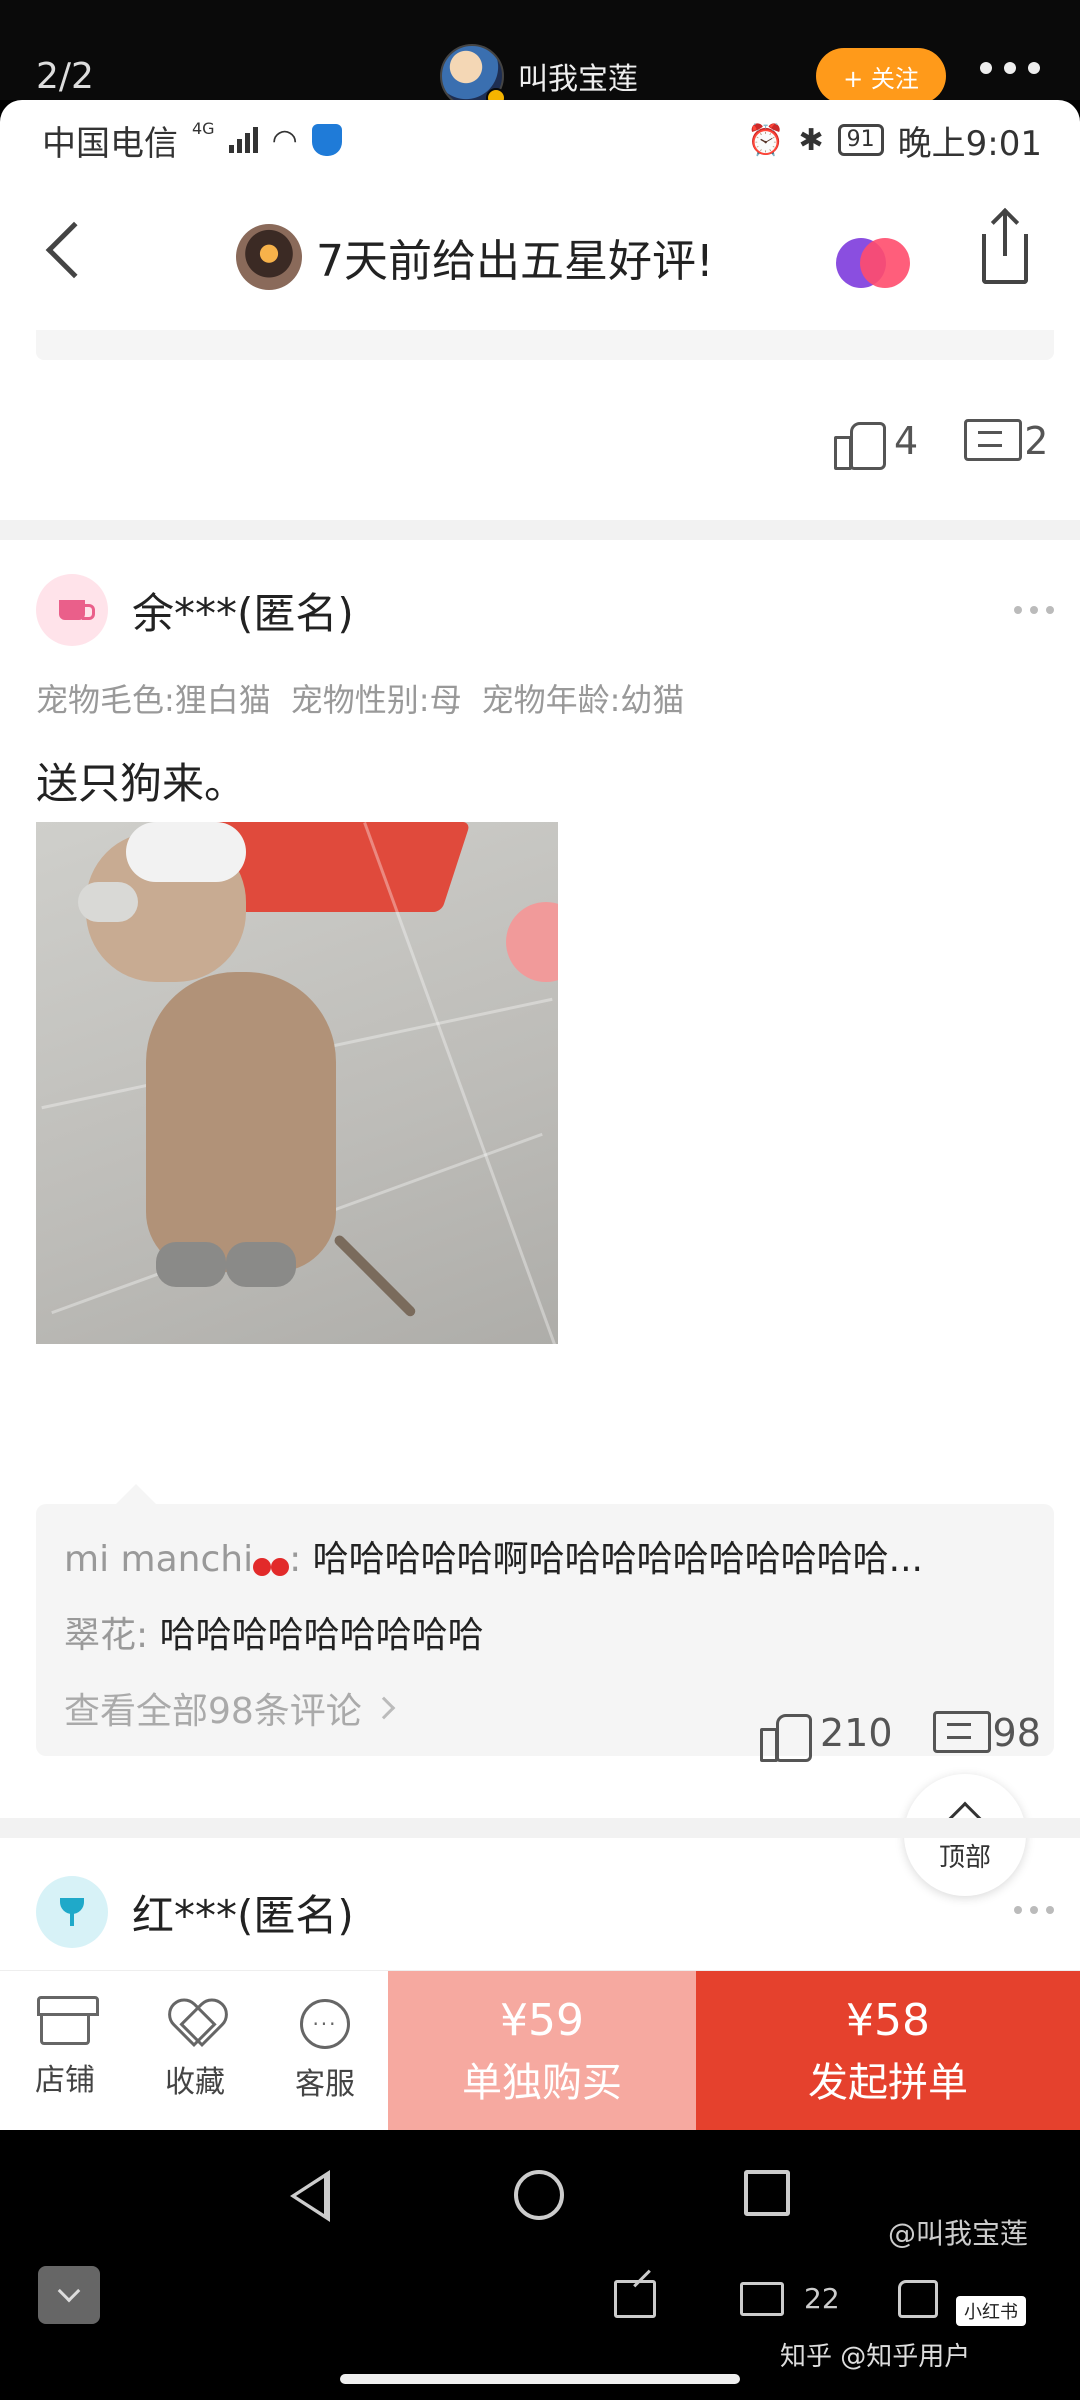  What do you see at coordinates (376, 700) in the screenshot?
I see `sku-gender: 宠物性别:母` at bounding box center [376, 700].